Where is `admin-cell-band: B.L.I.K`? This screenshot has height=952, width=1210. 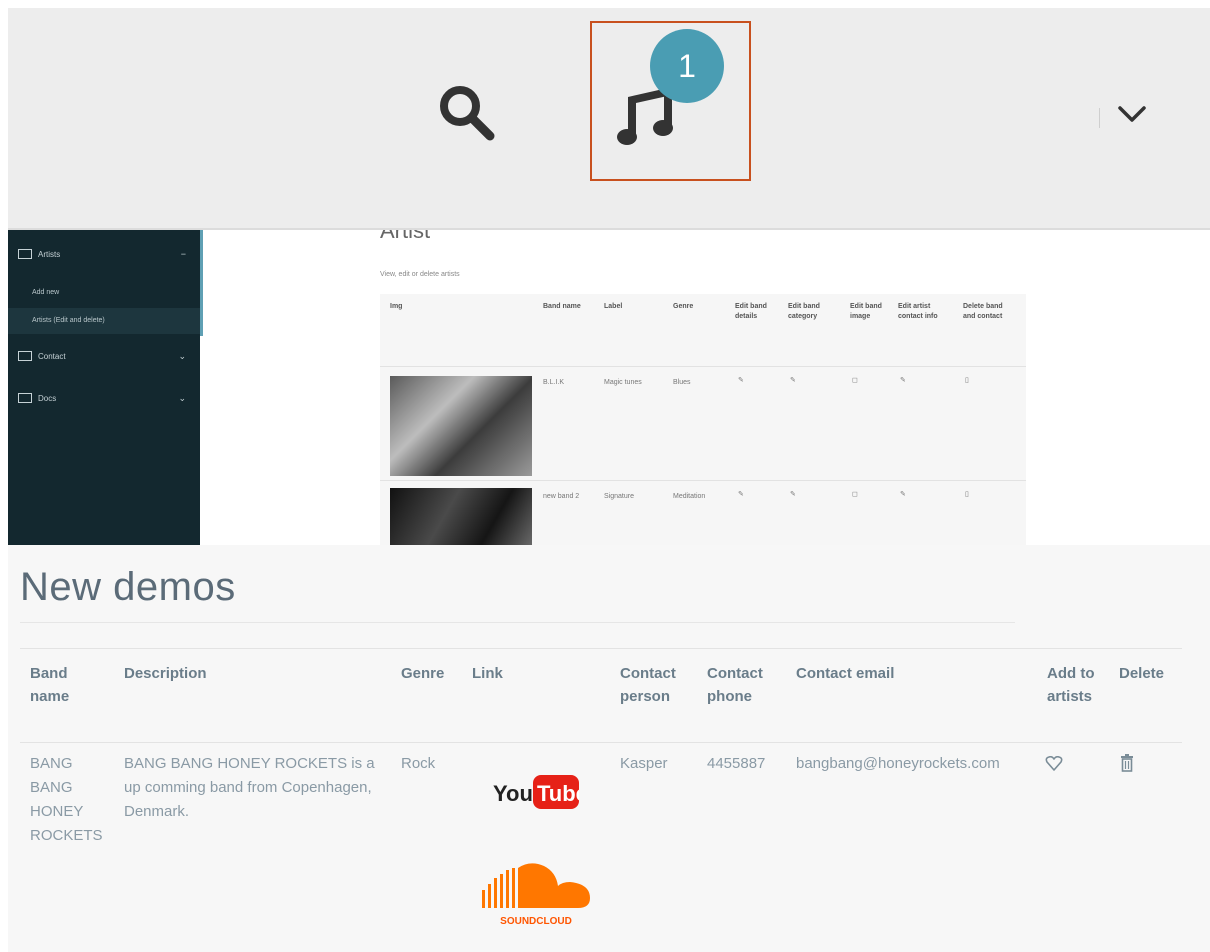
admin-cell-band: B.L.I.K is located at coordinates (554, 382).